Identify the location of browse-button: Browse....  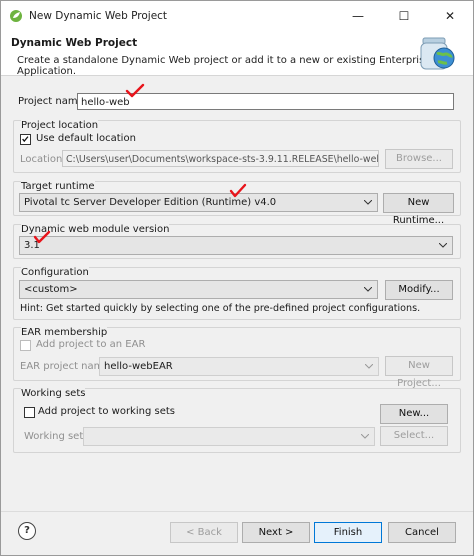
(419, 159).